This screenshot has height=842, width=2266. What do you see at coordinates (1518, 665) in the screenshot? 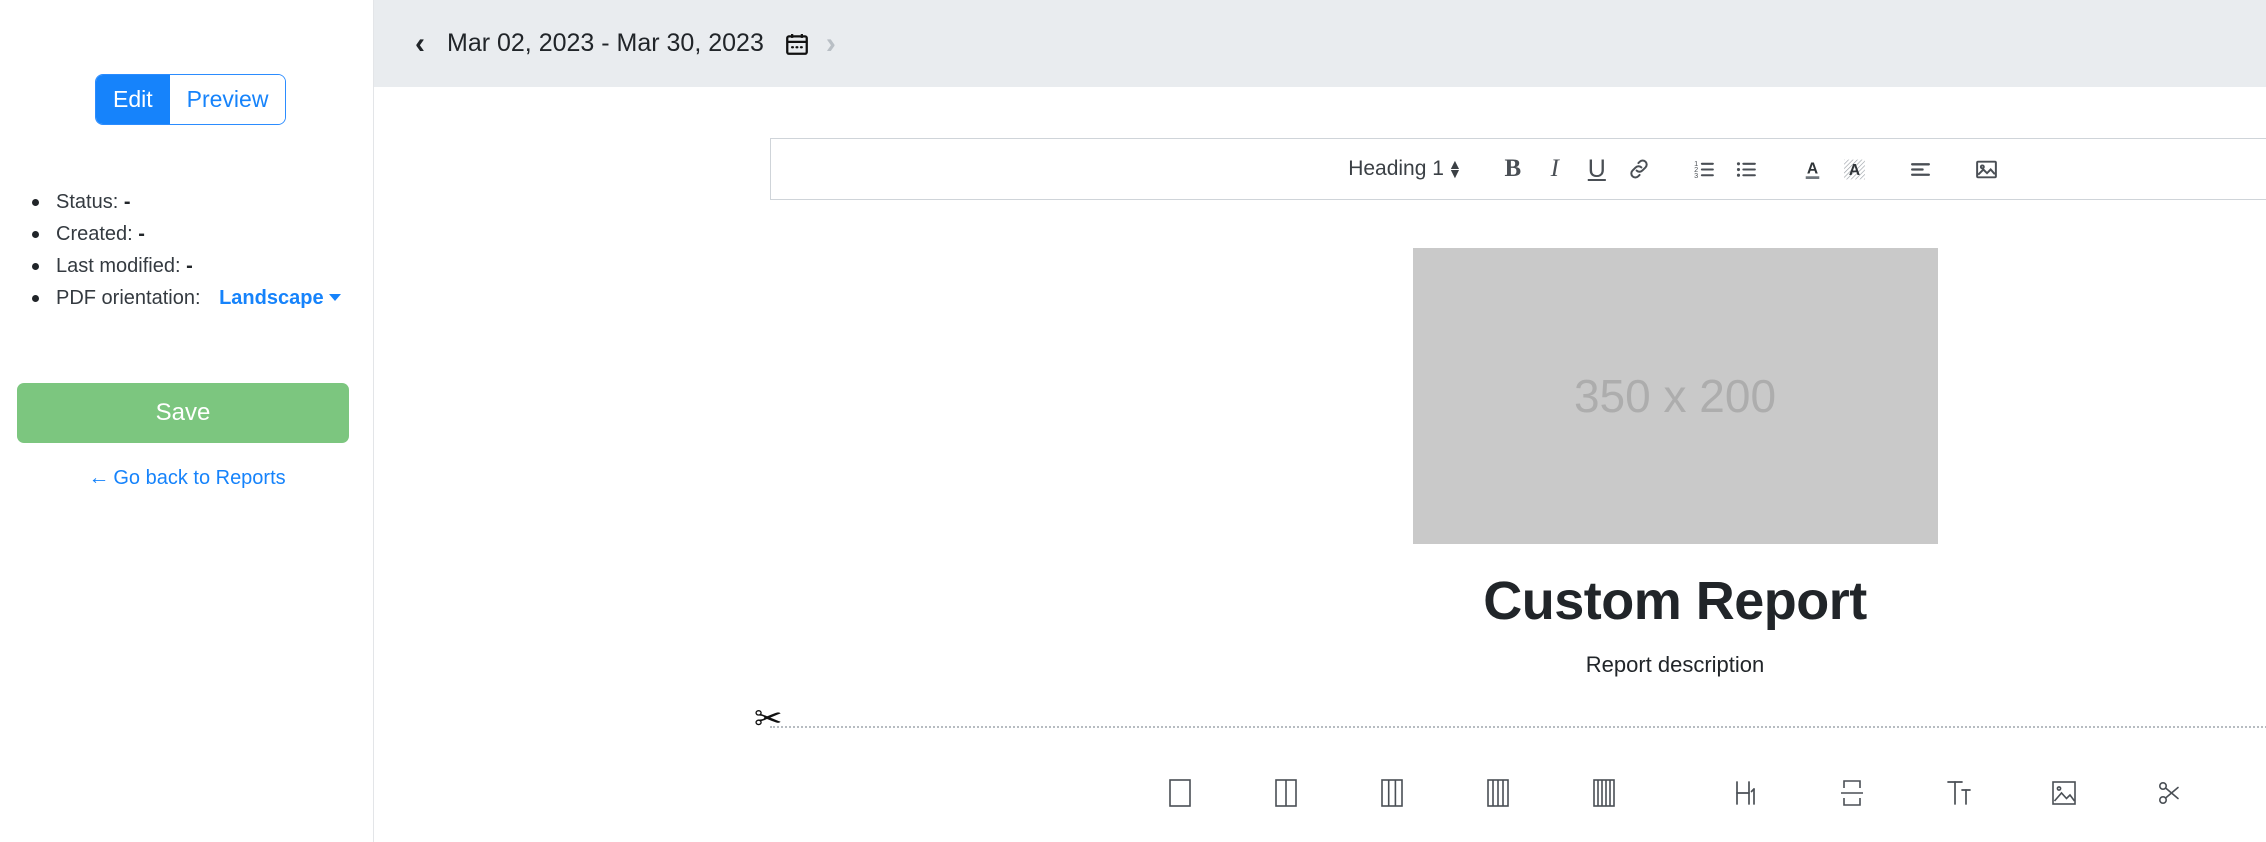
I see `report-description: Report description` at bounding box center [1518, 665].